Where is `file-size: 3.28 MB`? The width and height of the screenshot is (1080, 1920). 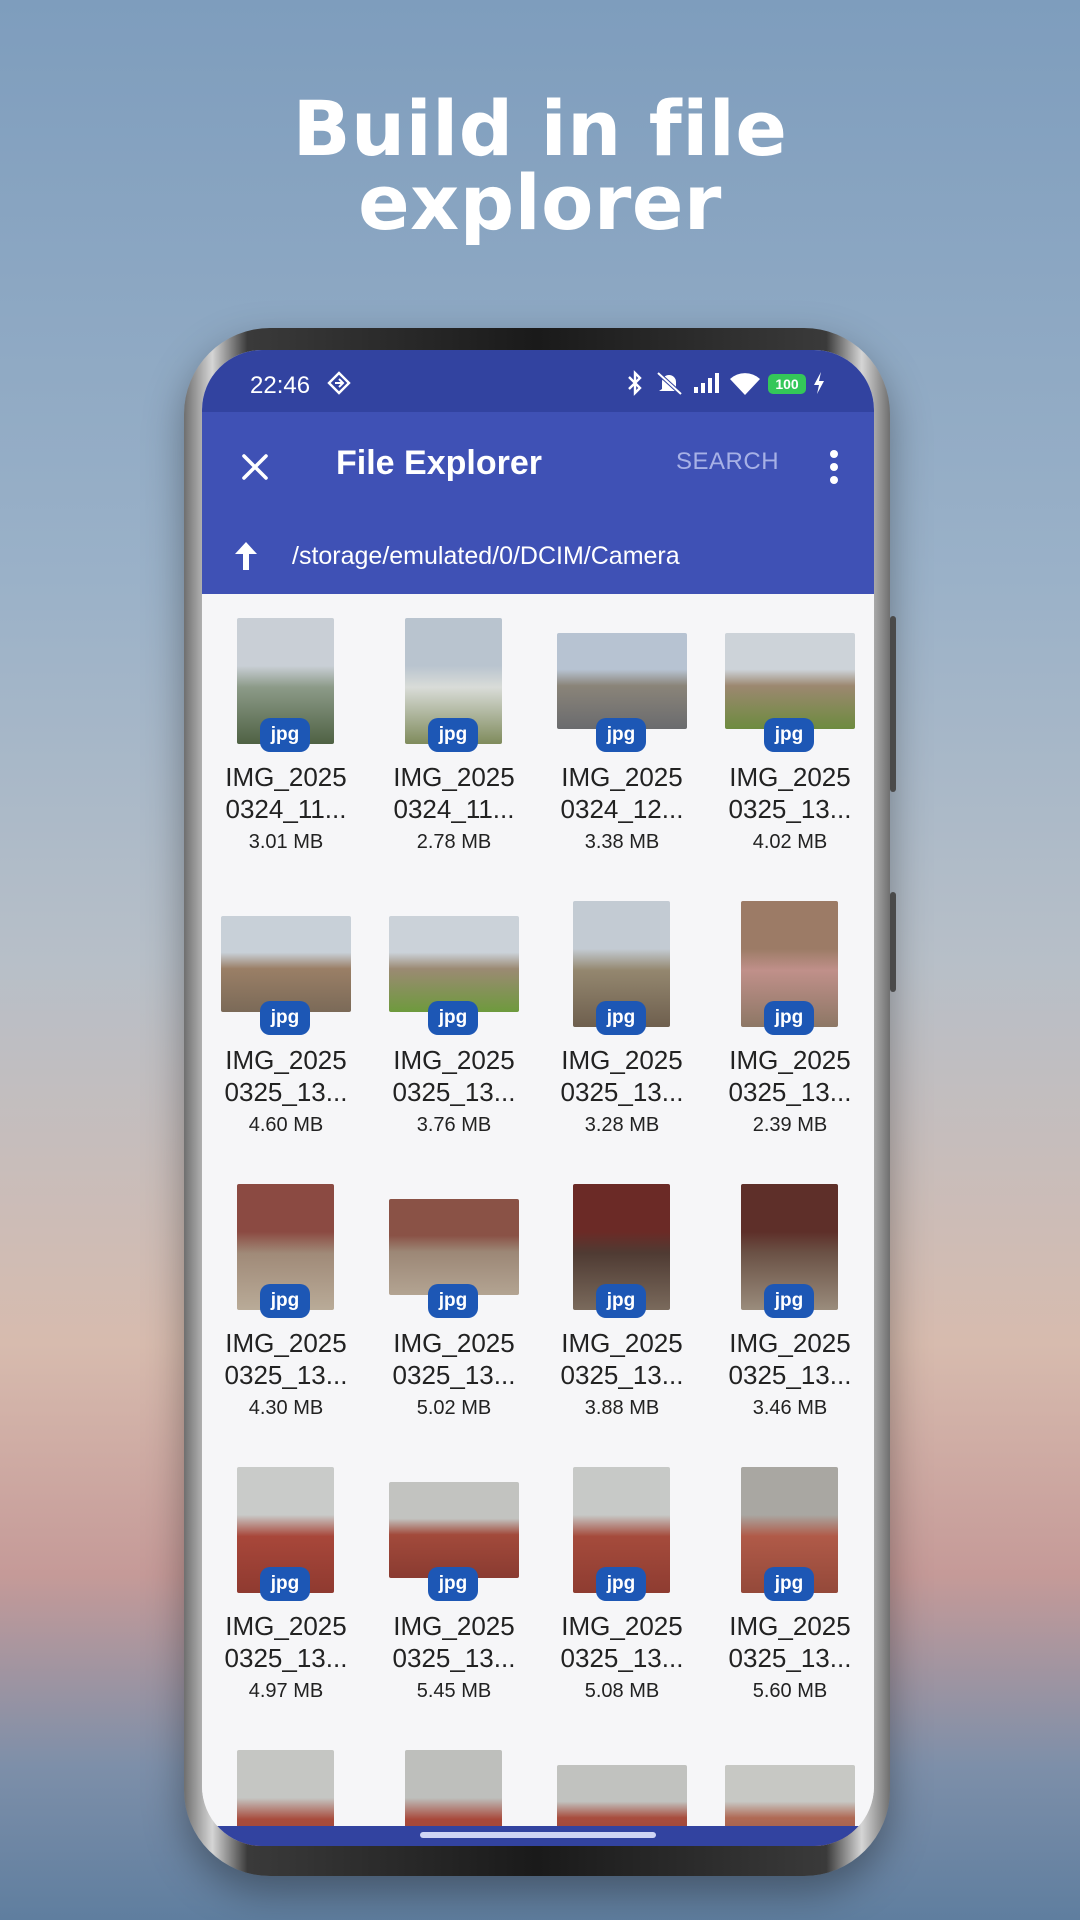 file-size: 3.28 MB is located at coordinates (622, 1125).